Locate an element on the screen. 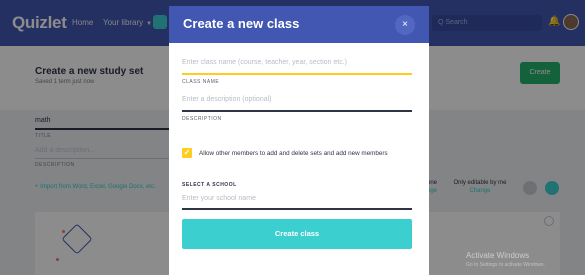  close-icon: × is located at coordinates (405, 25).